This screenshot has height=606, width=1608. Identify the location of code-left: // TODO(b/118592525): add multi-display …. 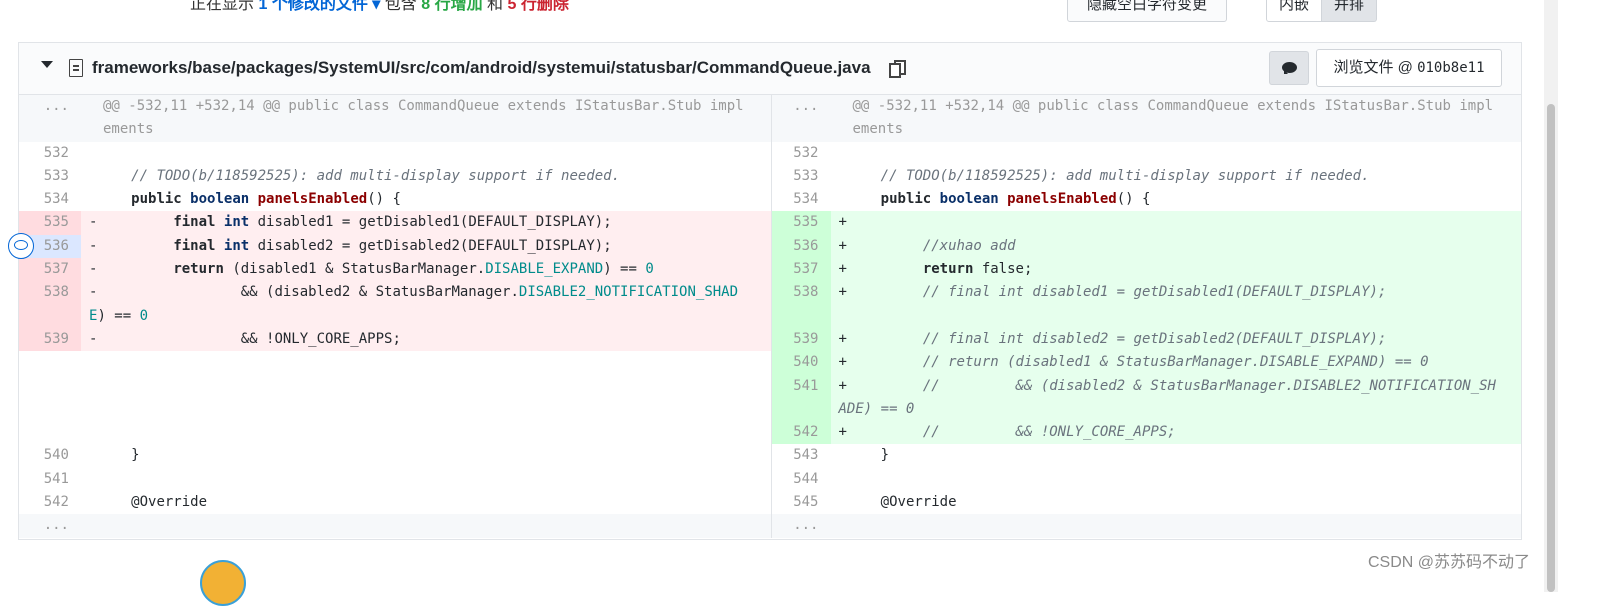
(426, 176).